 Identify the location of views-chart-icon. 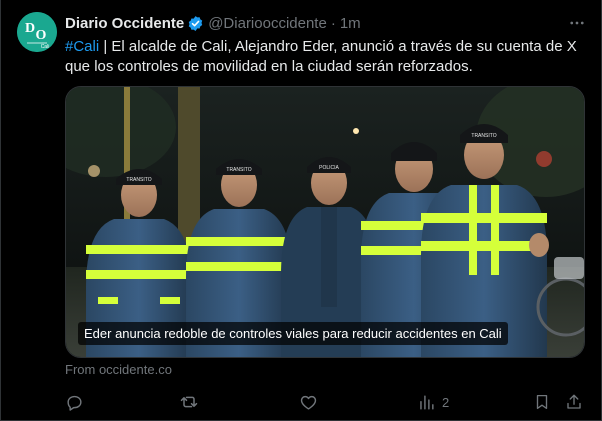
(427, 402).